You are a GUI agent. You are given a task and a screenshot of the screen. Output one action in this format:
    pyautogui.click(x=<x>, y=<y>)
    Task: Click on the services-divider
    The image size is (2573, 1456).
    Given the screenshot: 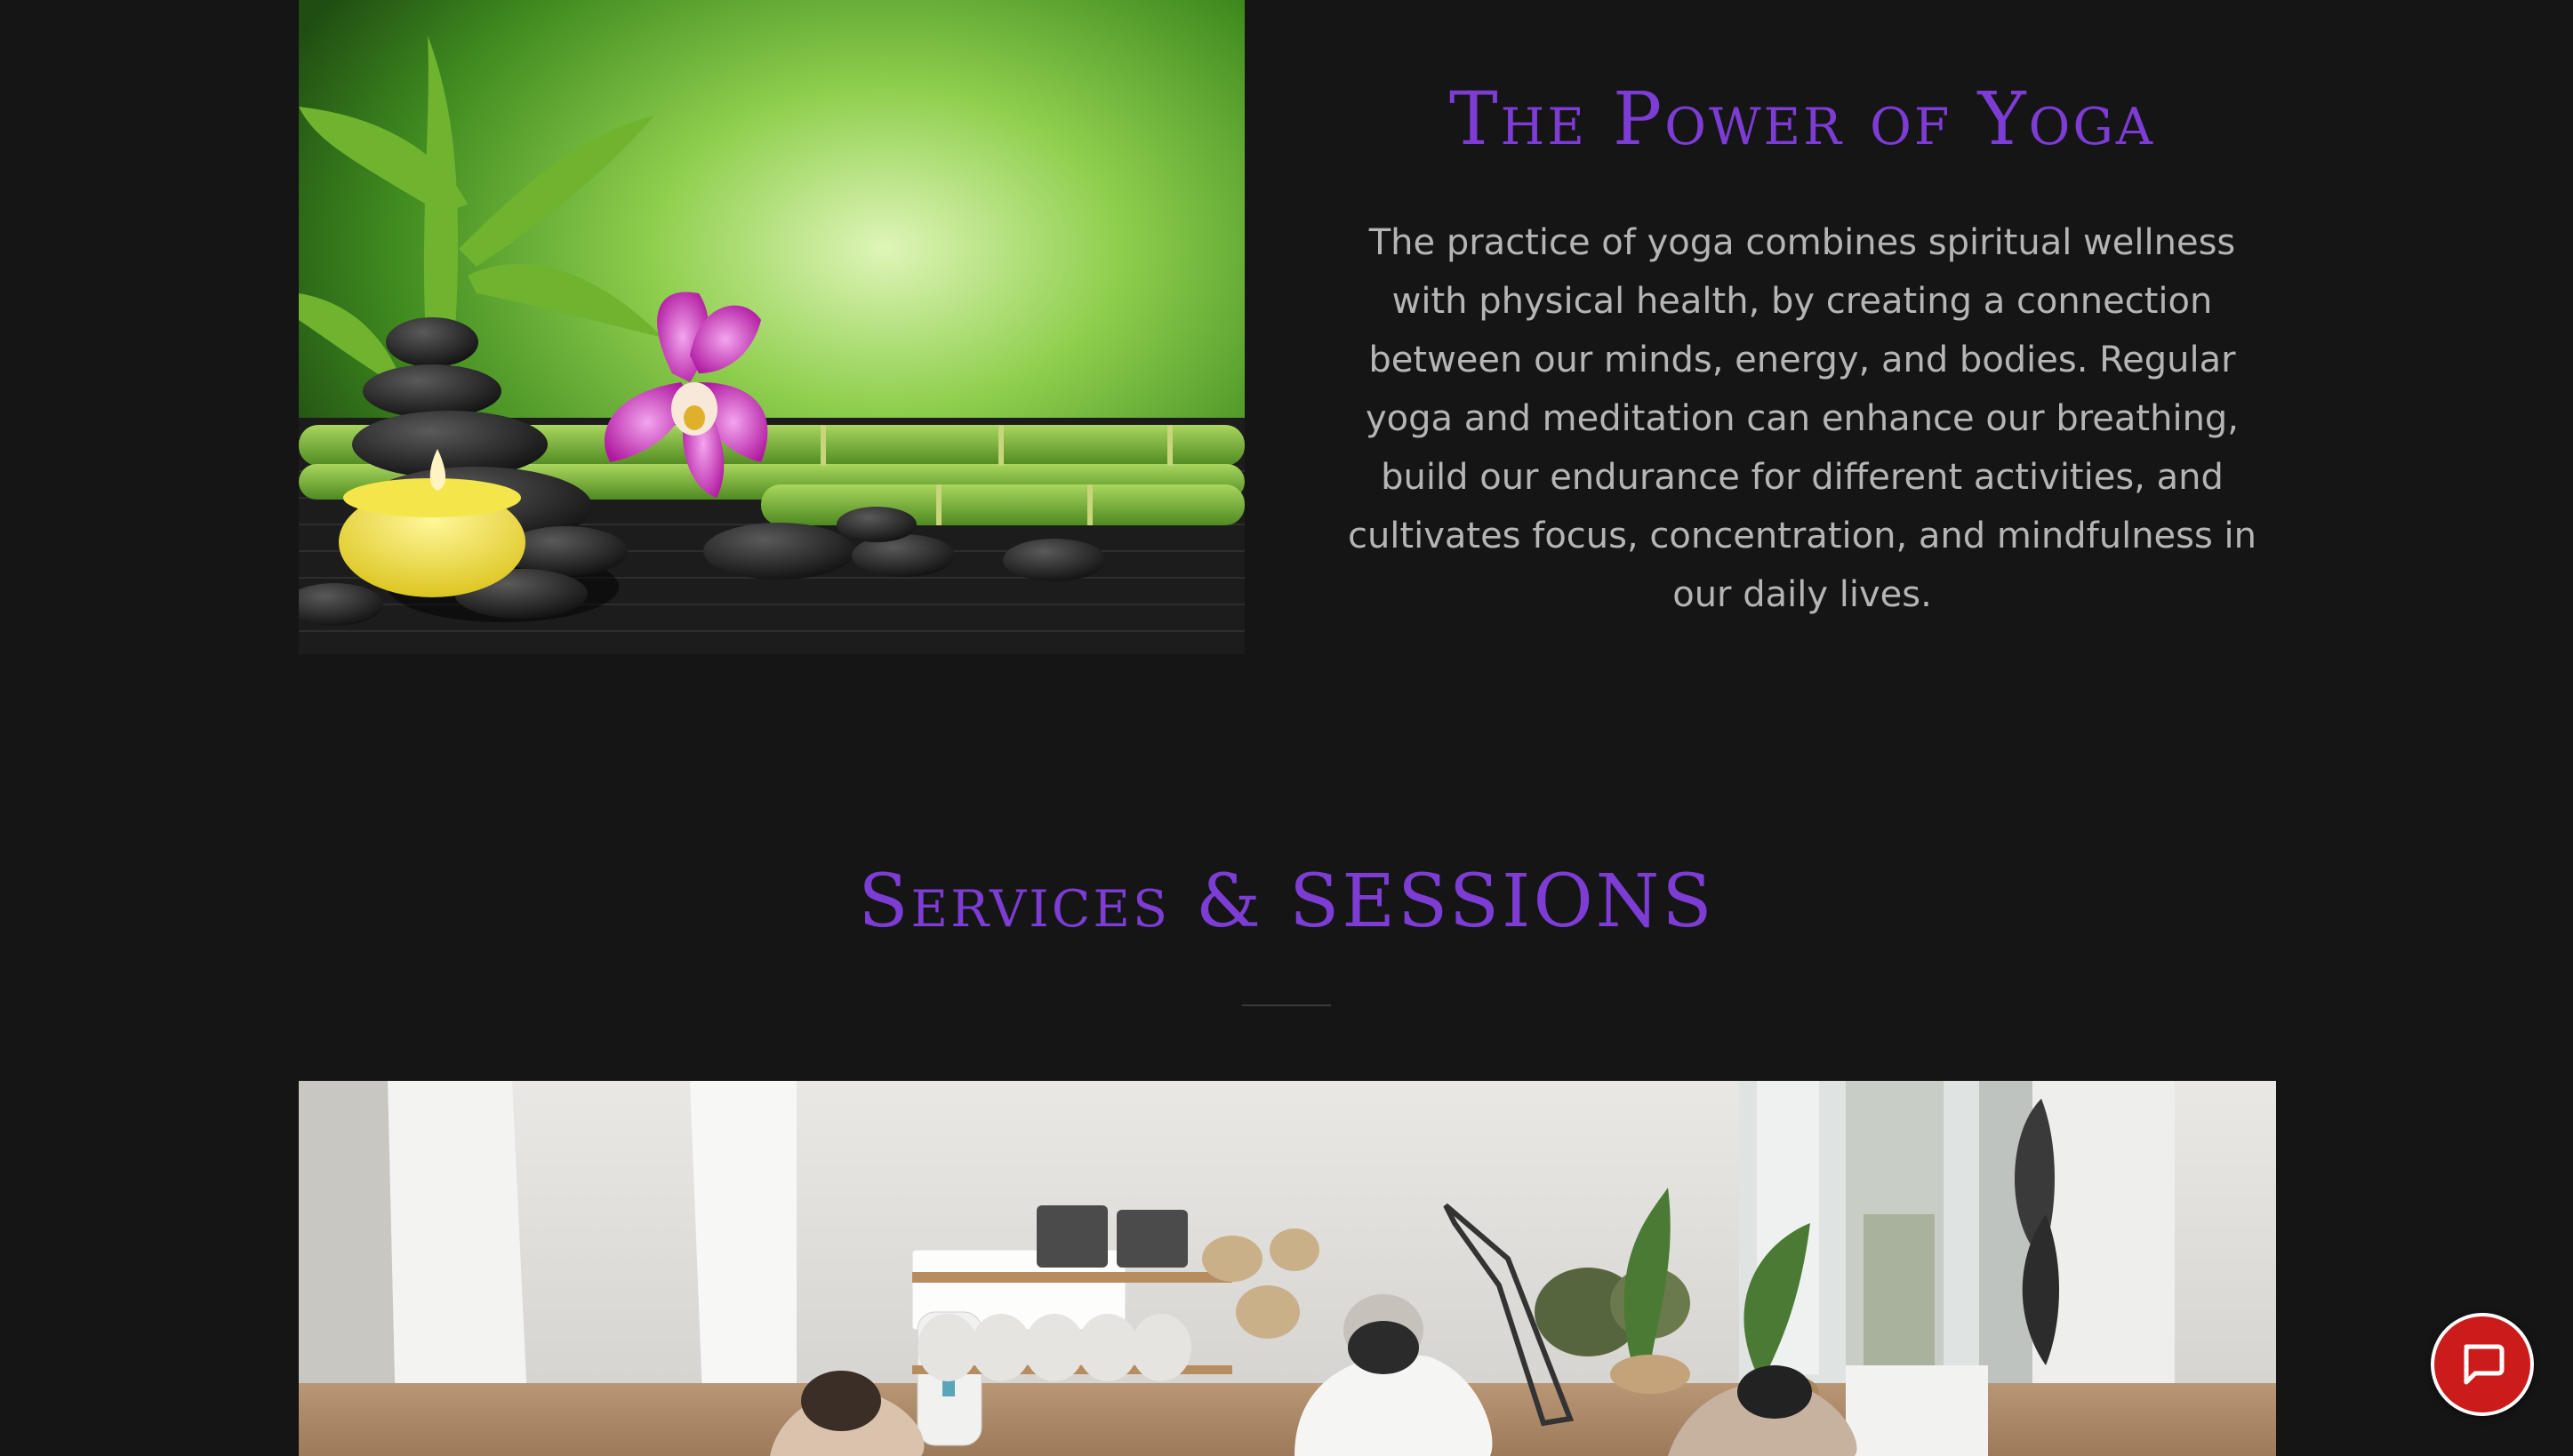 What is the action you would take?
    pyautogui.click(x=1286, y=1005)
    